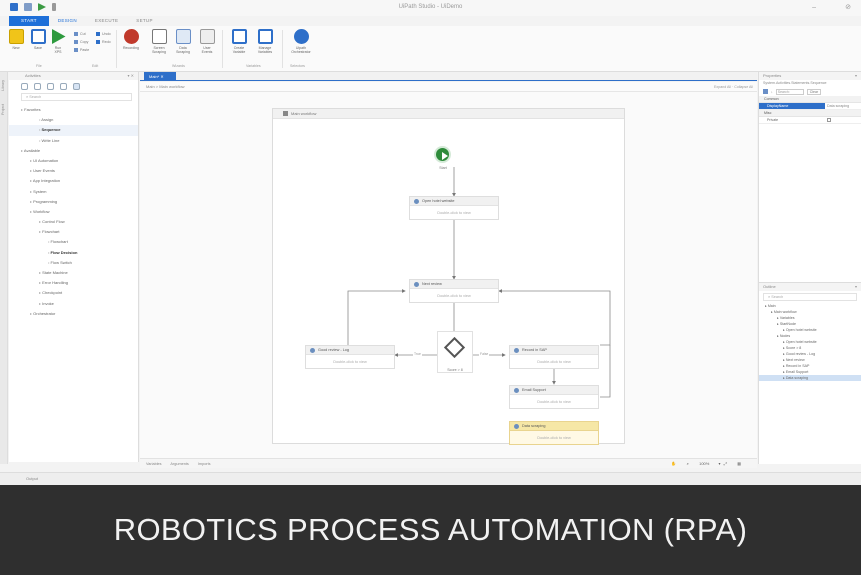 This screenshot has height=575, width=861. I want to click on categorized-icon, so click(765, 91).